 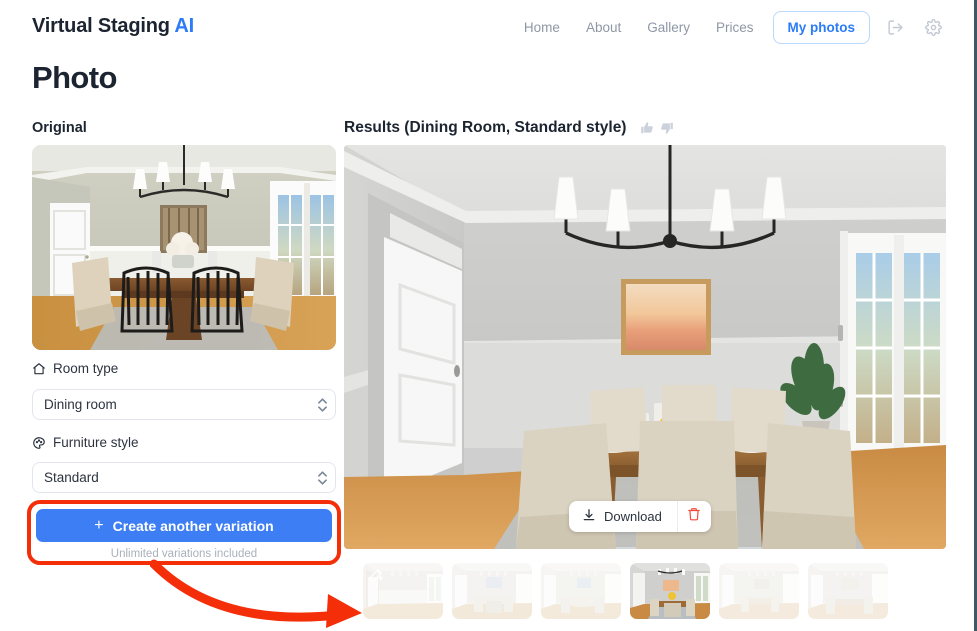 I want to click on image-actions-bar: Download, so click(x=640, y=516).